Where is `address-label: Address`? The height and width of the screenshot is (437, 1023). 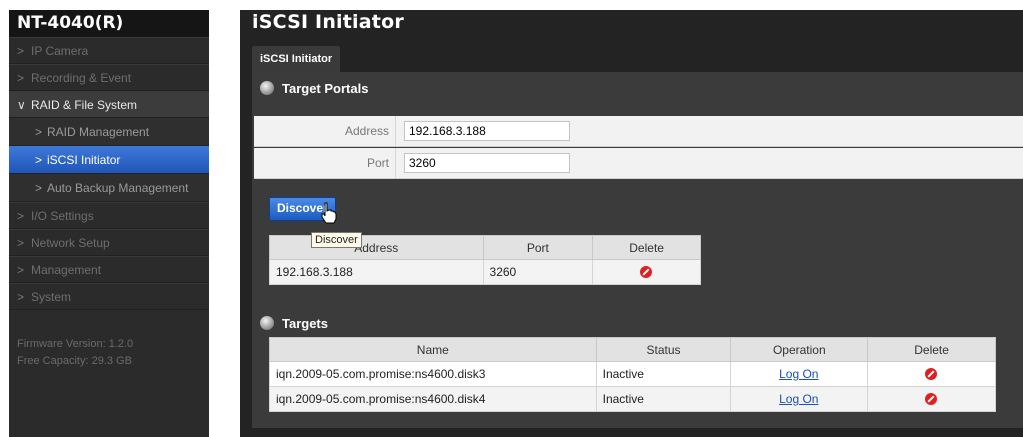
address-label: Address is located at coordinates (325, 131).